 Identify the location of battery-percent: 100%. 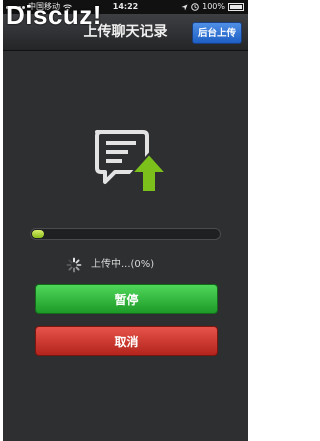
(213, 6).